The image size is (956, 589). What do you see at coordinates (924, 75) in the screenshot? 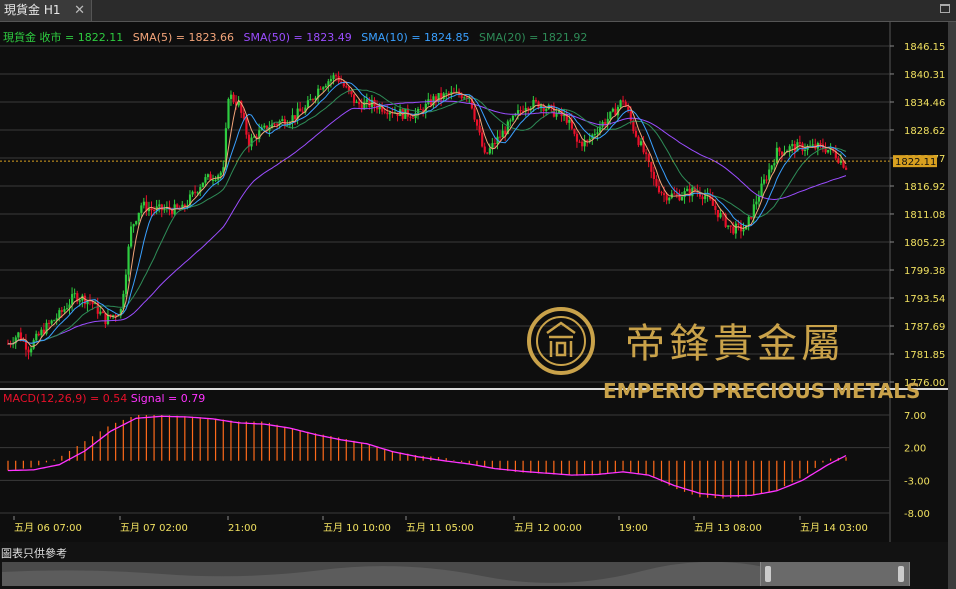
I see `price-tick-label: 1840.31` at bounding box center [924, 75].